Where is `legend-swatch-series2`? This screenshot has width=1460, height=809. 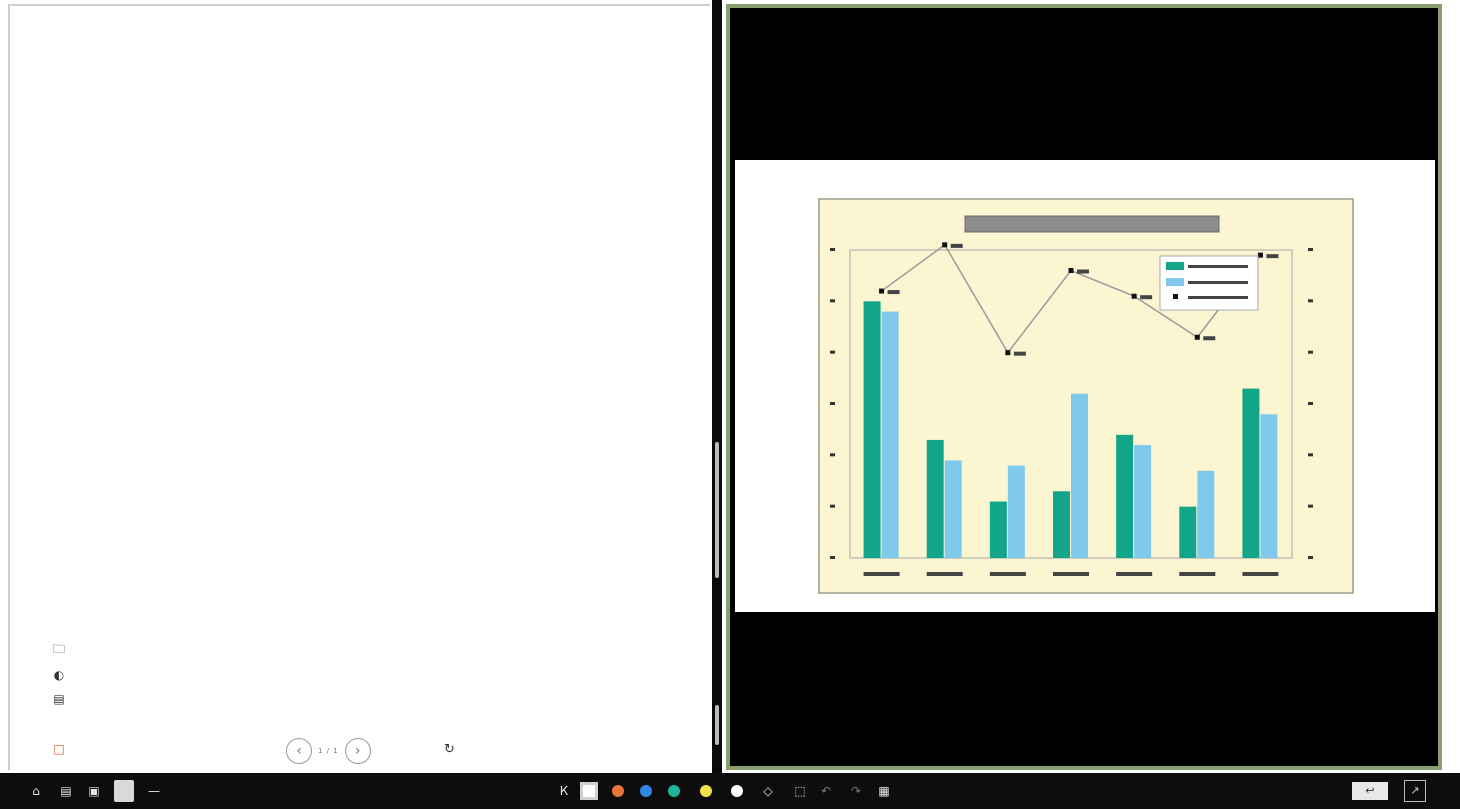
legend-swatch-series2 is located at coordinates (1175, 282).